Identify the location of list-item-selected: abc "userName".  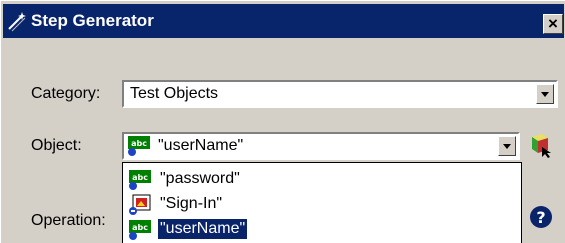
(321, 229).